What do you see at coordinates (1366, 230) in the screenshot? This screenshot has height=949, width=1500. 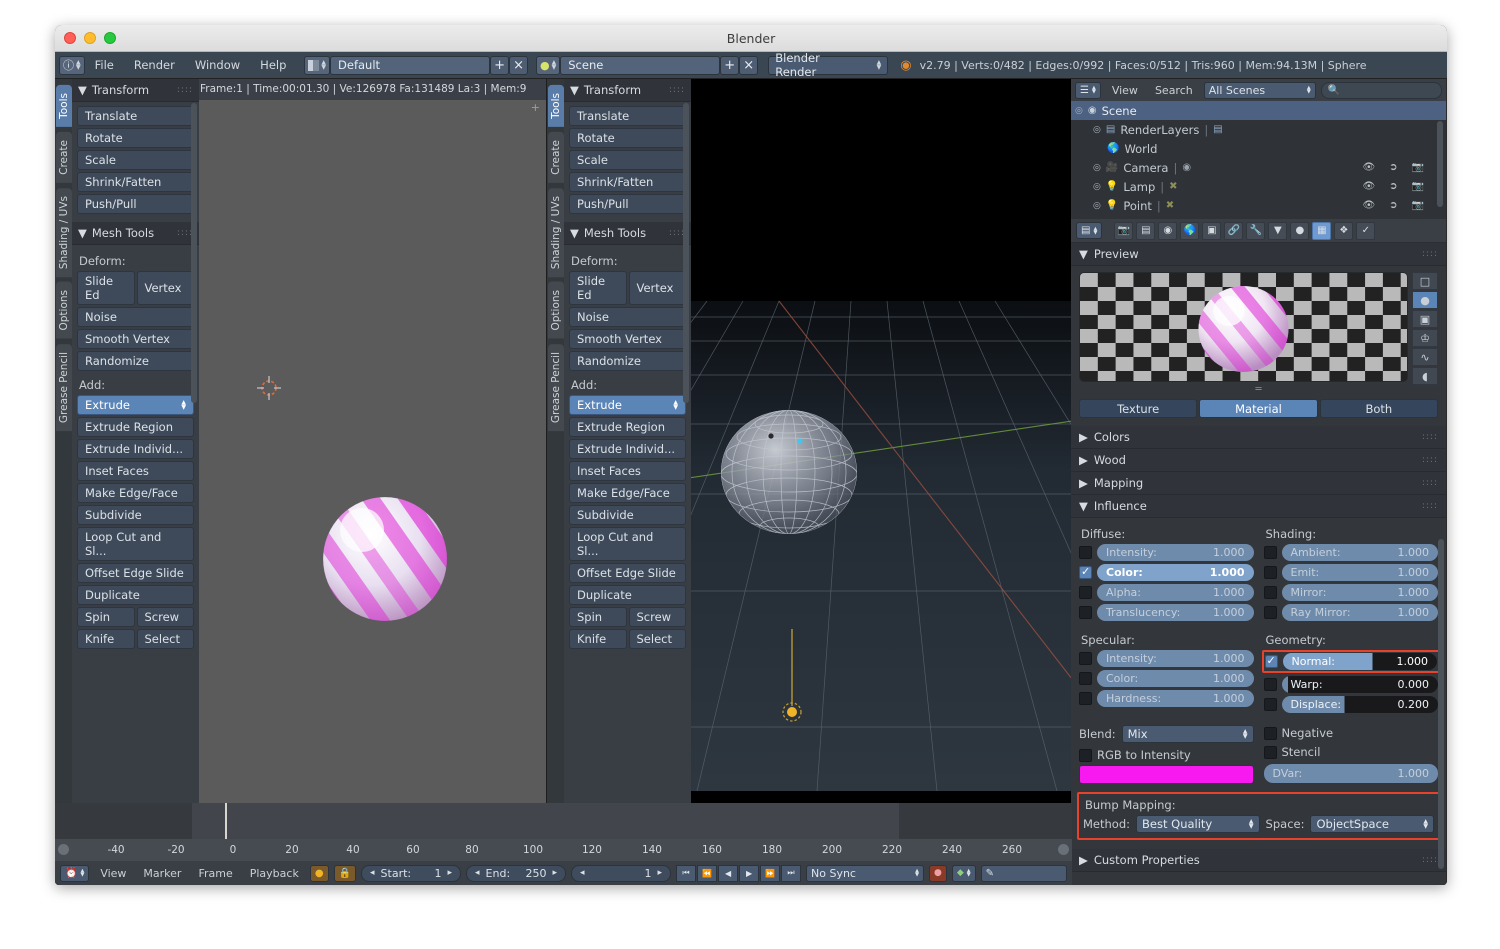 I see `prop-tab-physics-icon: ✓` at bounding box center [1366, 230].